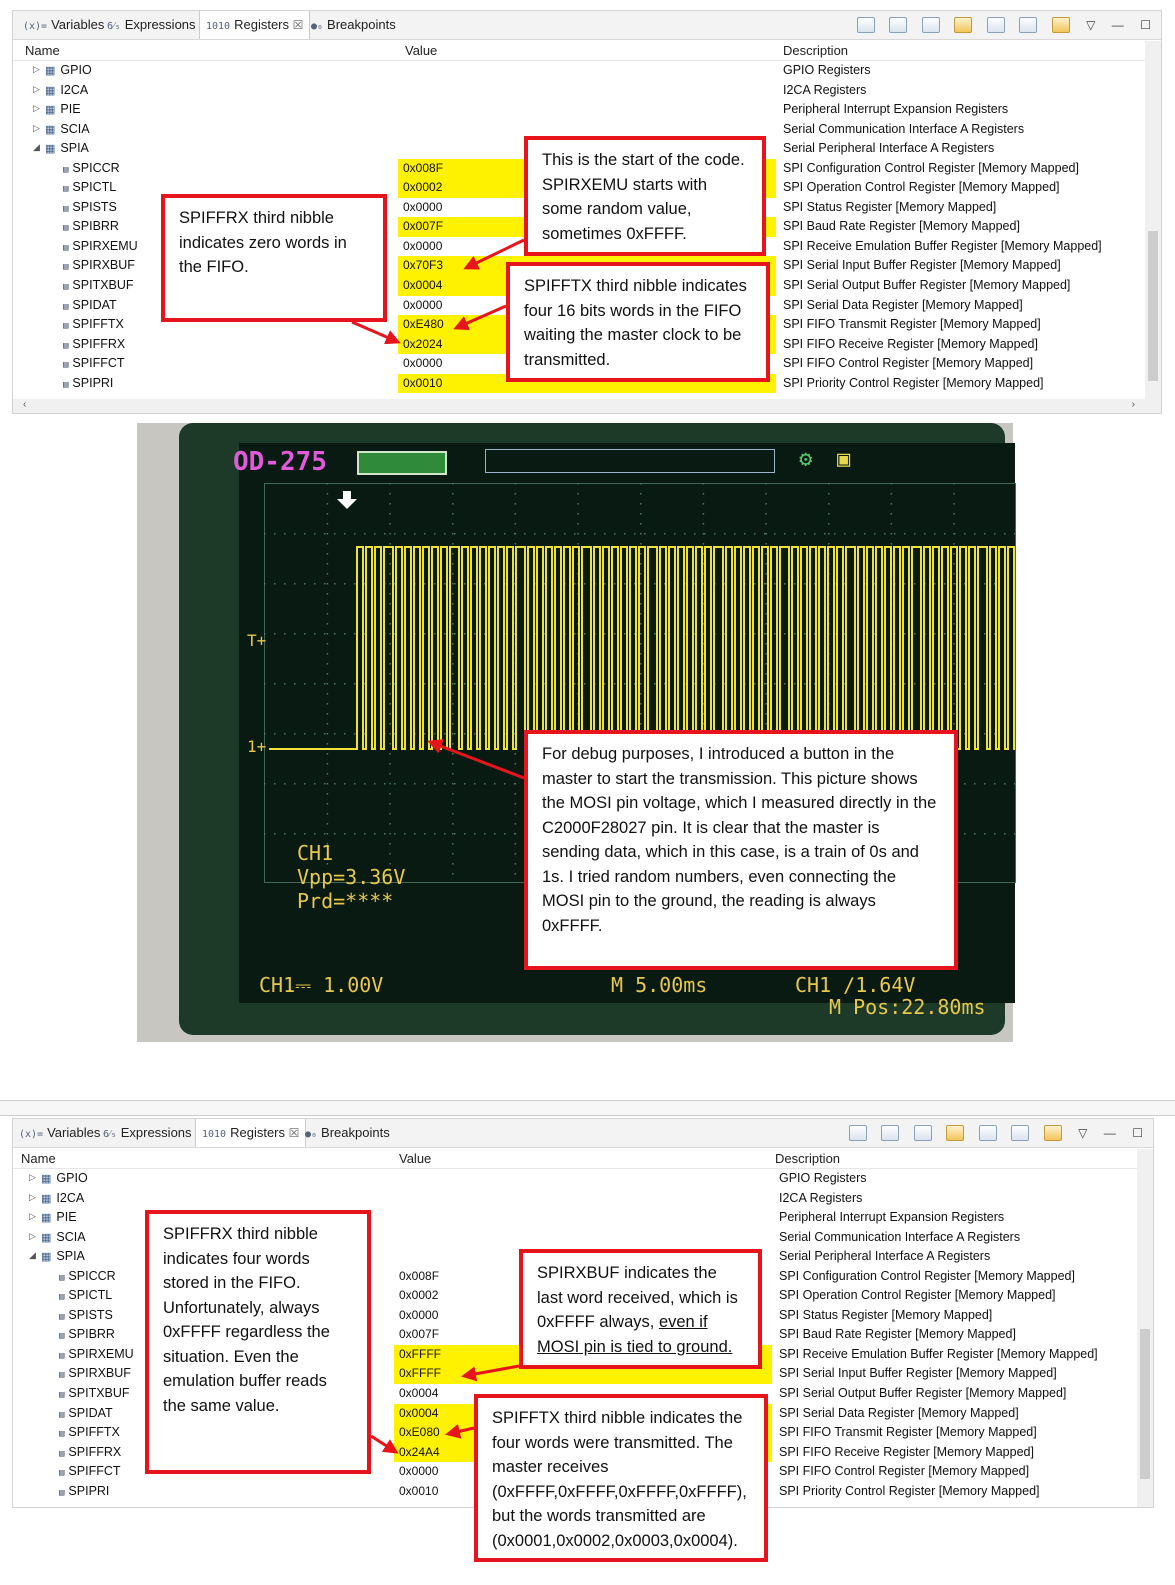 The width and height of the screenshot is (1175, 1585). Describe the element at coordinates (24, 404) in the screenshot. I see `scroll-left-icon: ‹` at that location.